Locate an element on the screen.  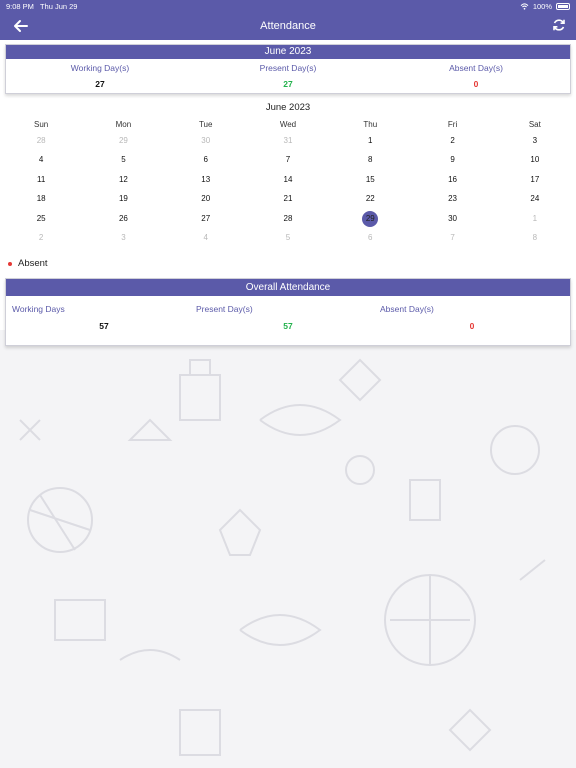
month-summary-title: June 2023 is located at coordinates (288, 52).